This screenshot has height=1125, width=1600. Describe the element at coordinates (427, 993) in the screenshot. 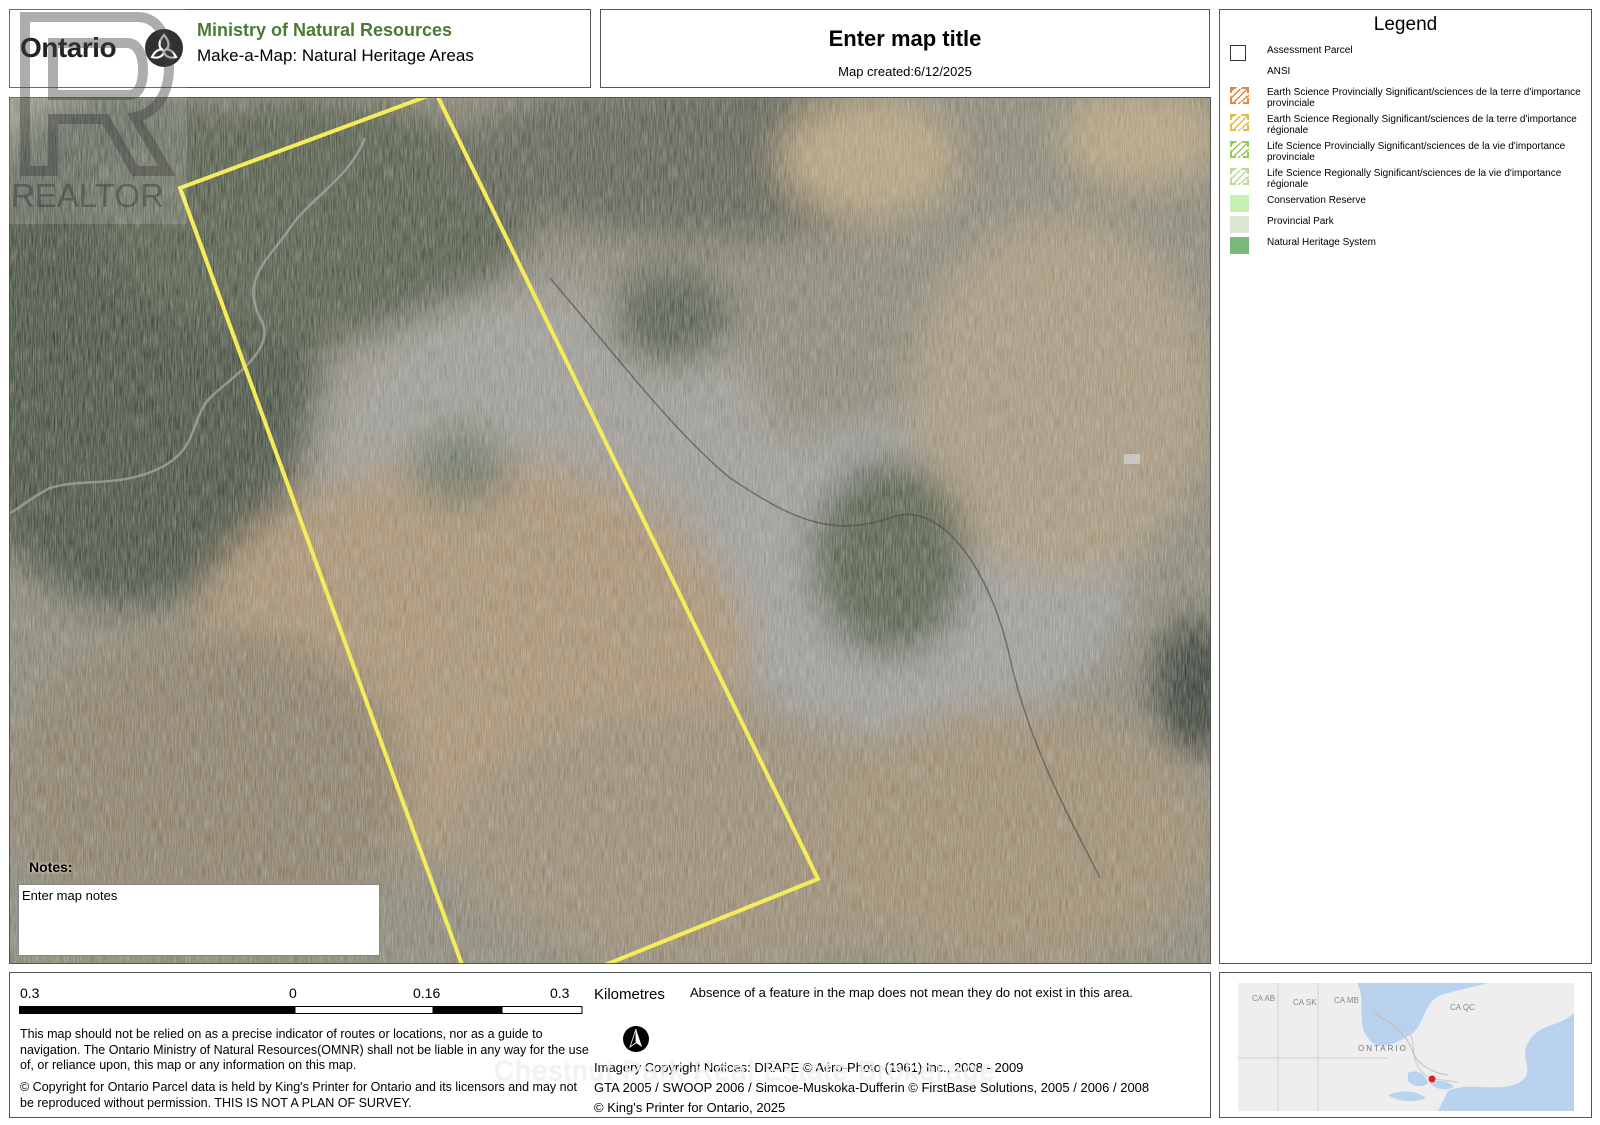

I see `scale-tick-label: 0.16` at that location.